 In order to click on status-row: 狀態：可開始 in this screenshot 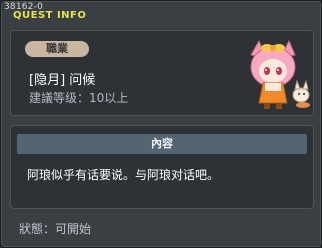, I will do `click(55, 228)`.